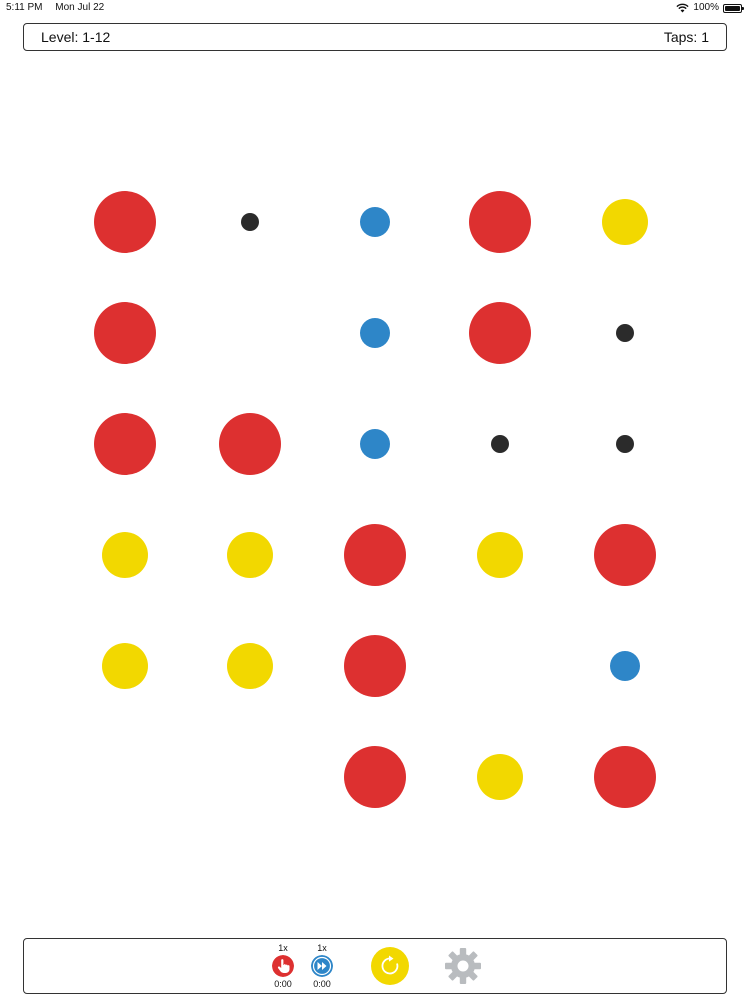 The image size is (750, 1000). I want to click on speed-power: 1x 0:00, so click(322, 966).